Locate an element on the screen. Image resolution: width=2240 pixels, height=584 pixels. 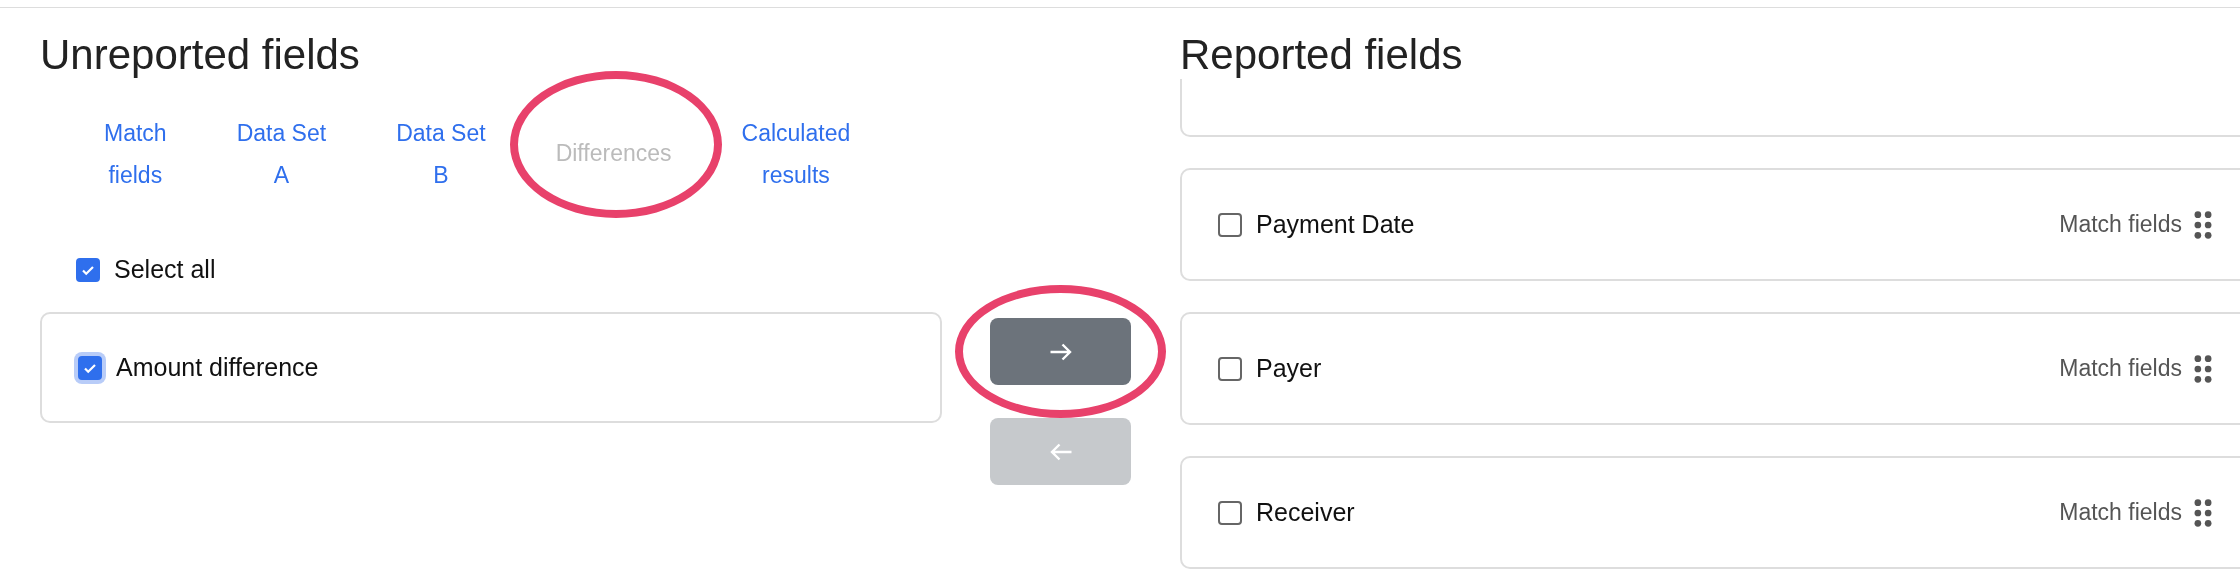
tab: Calculated results is located at coordinates (796, 154).